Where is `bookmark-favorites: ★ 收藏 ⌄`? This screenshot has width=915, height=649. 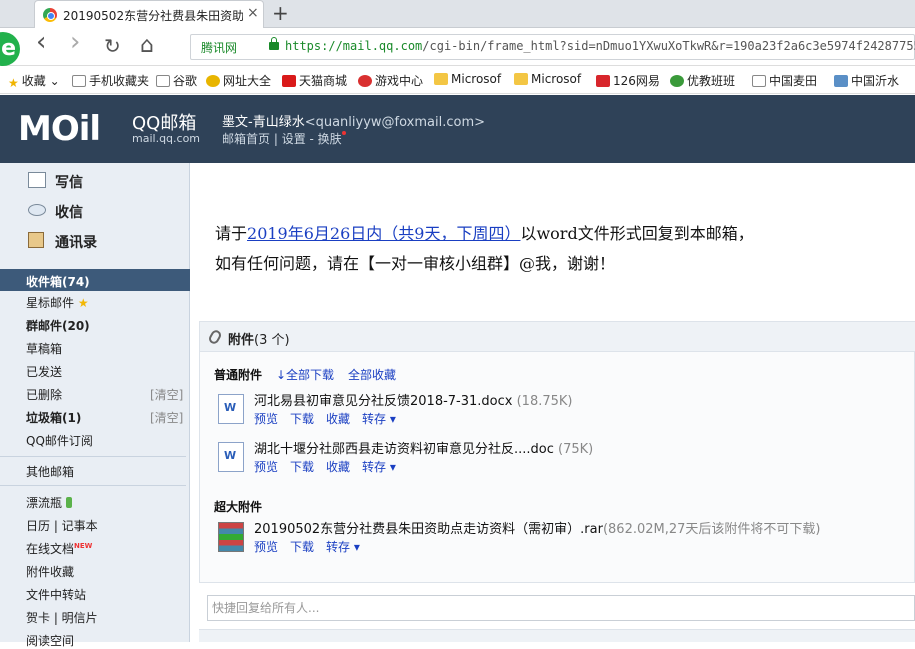
bookmark-favorites: ★ 收藏 ⌄ is located at coordinates (34, 81).